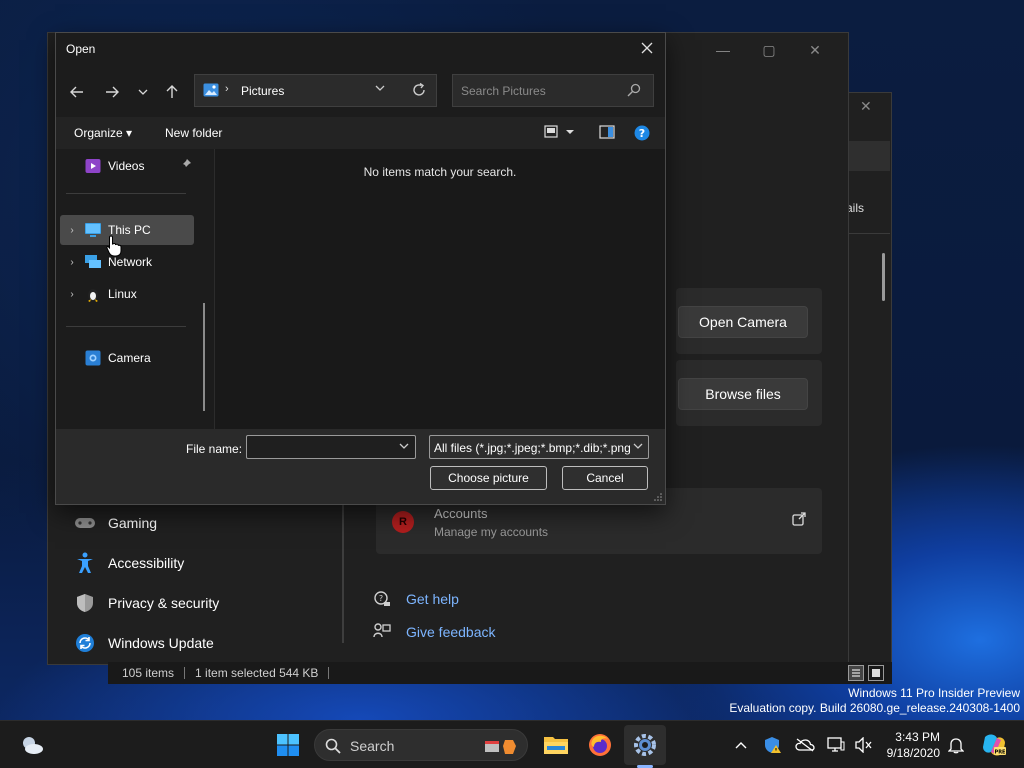 This screenshot has height=768, width=1024. I want to click on search-input: Search Pictures, so click(553, 90).